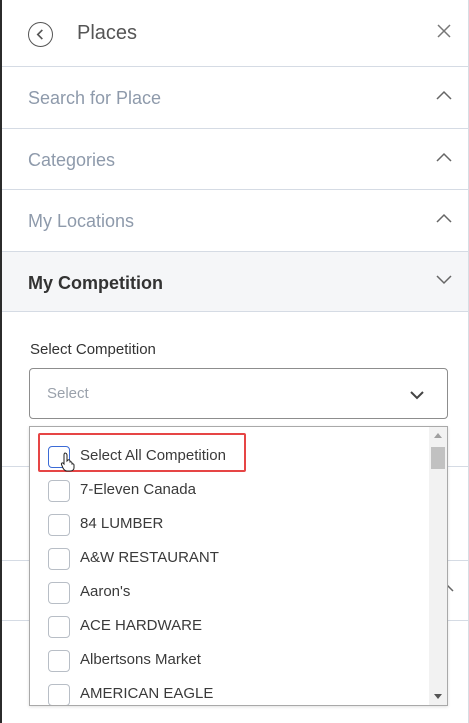 The image size is (469, 723). What do you see at coordinates (93, 349) in the screenshot?
I see `select-competition-label: Select Competition` at bounding box center [93, 349].